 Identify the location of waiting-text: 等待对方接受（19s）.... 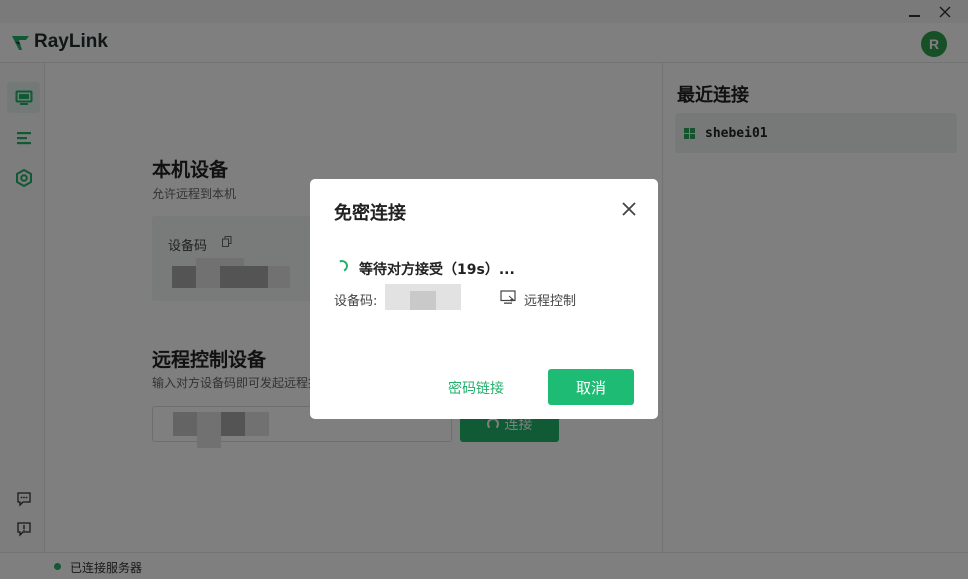
(437, 270).